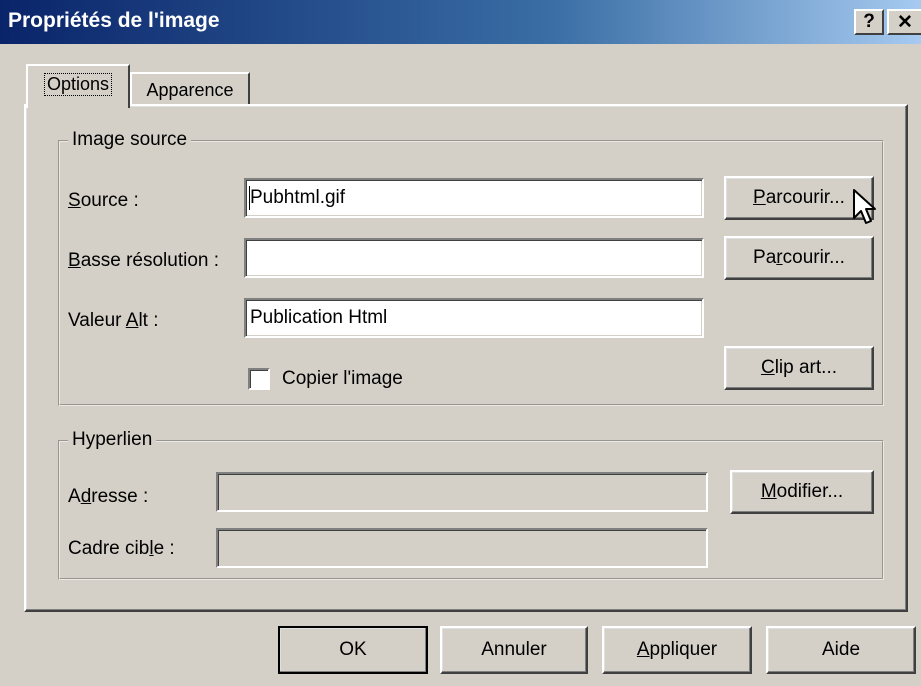 The width and height of the screenshot is (921, 686). I want to click on mouse-pointer-icon, so click(864, 206).